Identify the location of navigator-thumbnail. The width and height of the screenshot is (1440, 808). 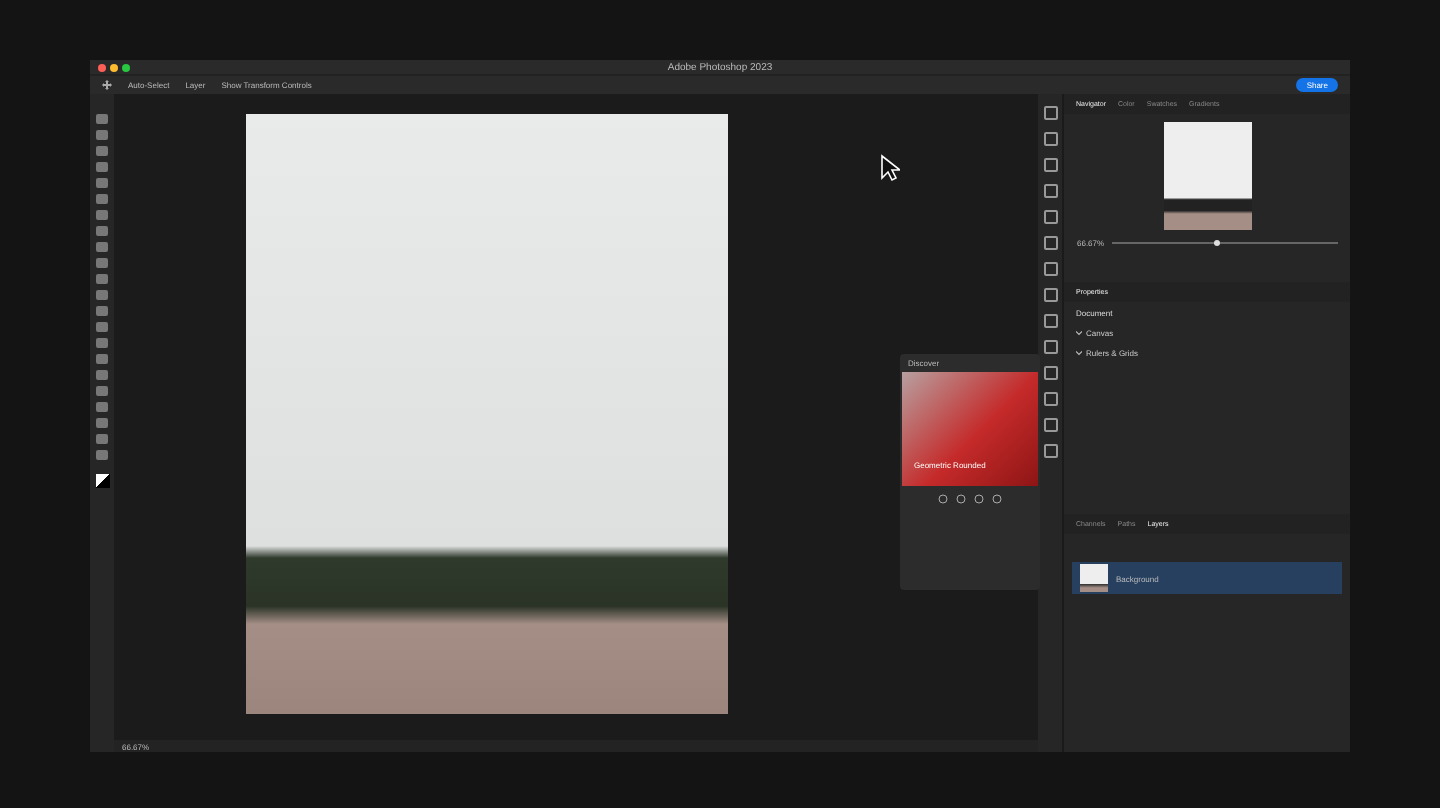
(1207, 176).